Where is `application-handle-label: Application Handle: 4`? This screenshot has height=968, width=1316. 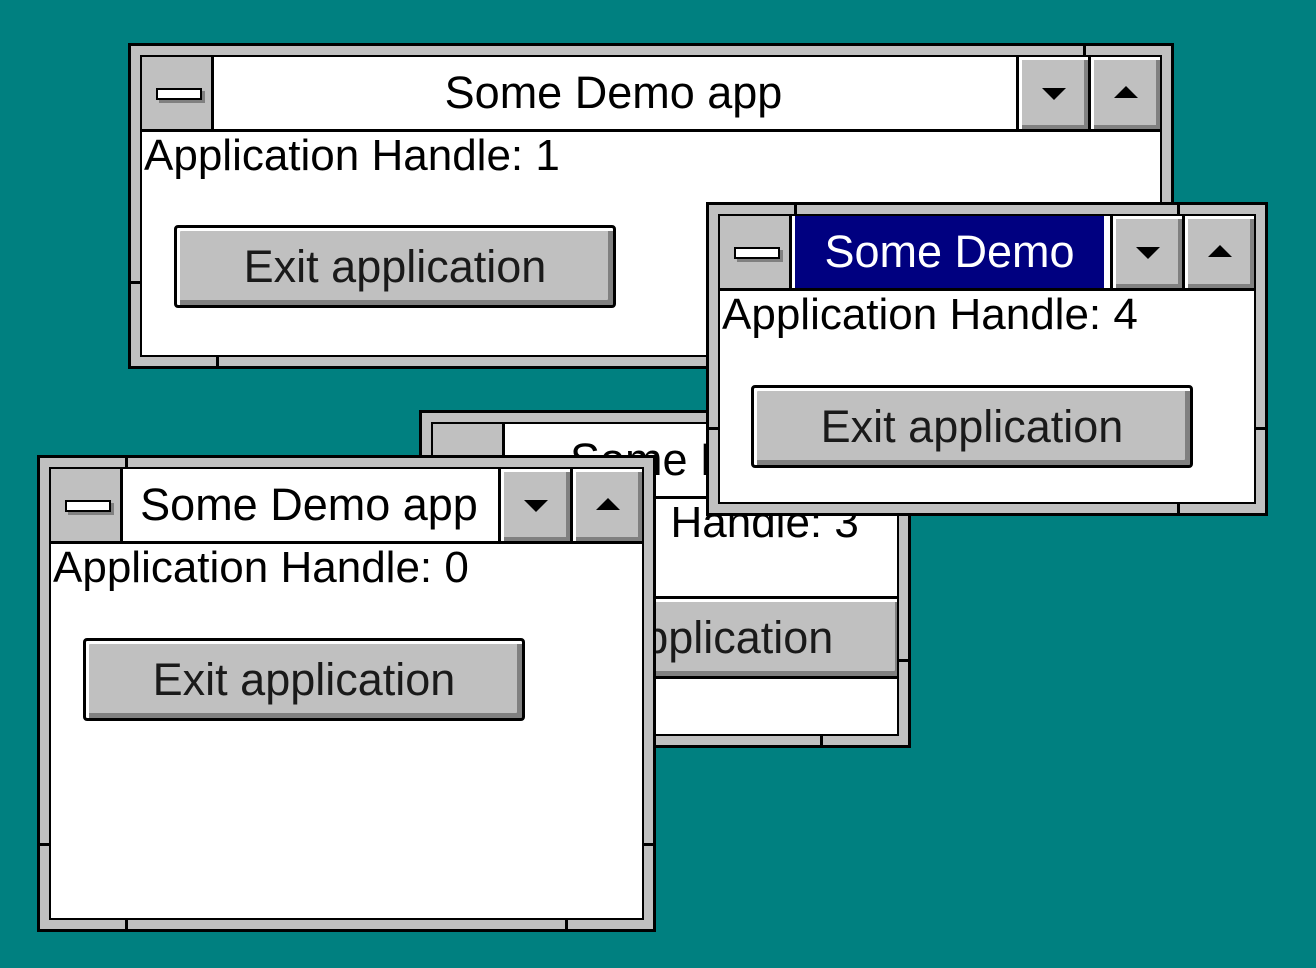
application-handle-label: Application Handle: 4 is located at coordinates (930, 314).